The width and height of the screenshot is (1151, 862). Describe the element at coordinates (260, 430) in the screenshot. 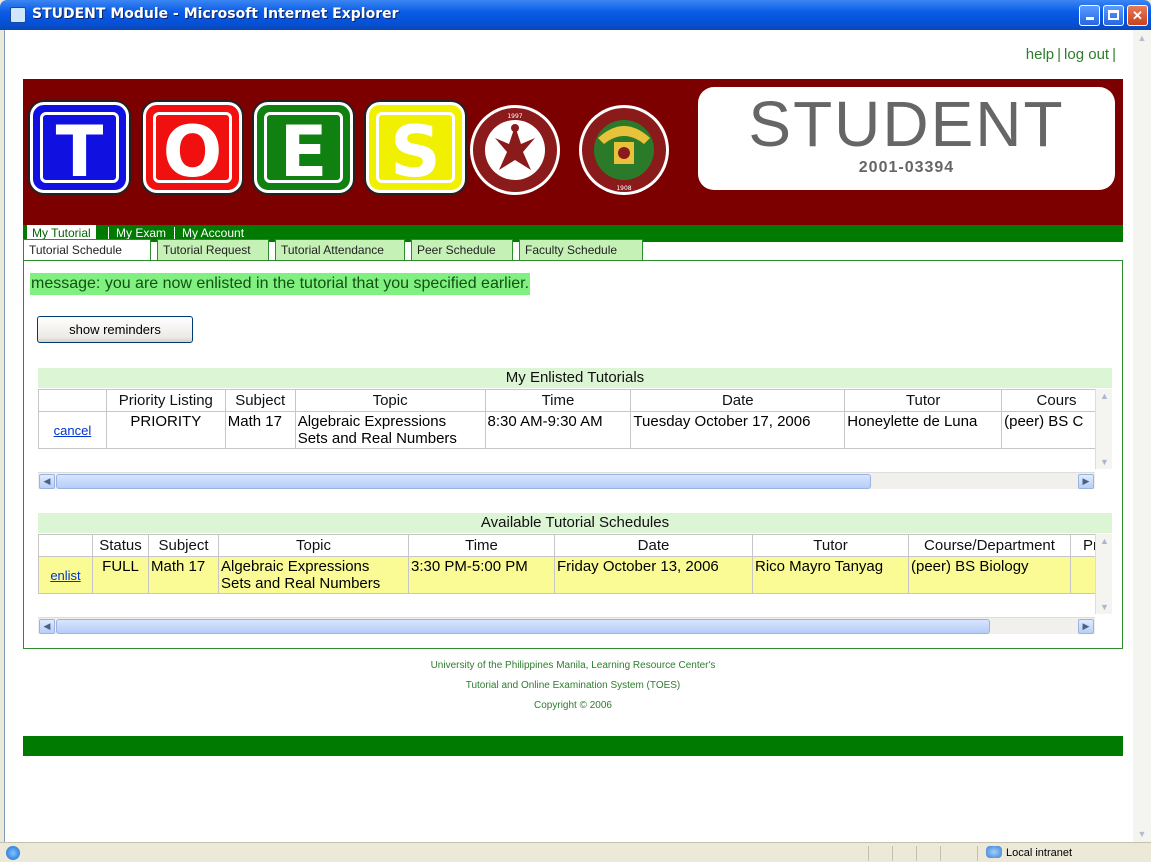

I see `subject-cell: Math 17` at that location.